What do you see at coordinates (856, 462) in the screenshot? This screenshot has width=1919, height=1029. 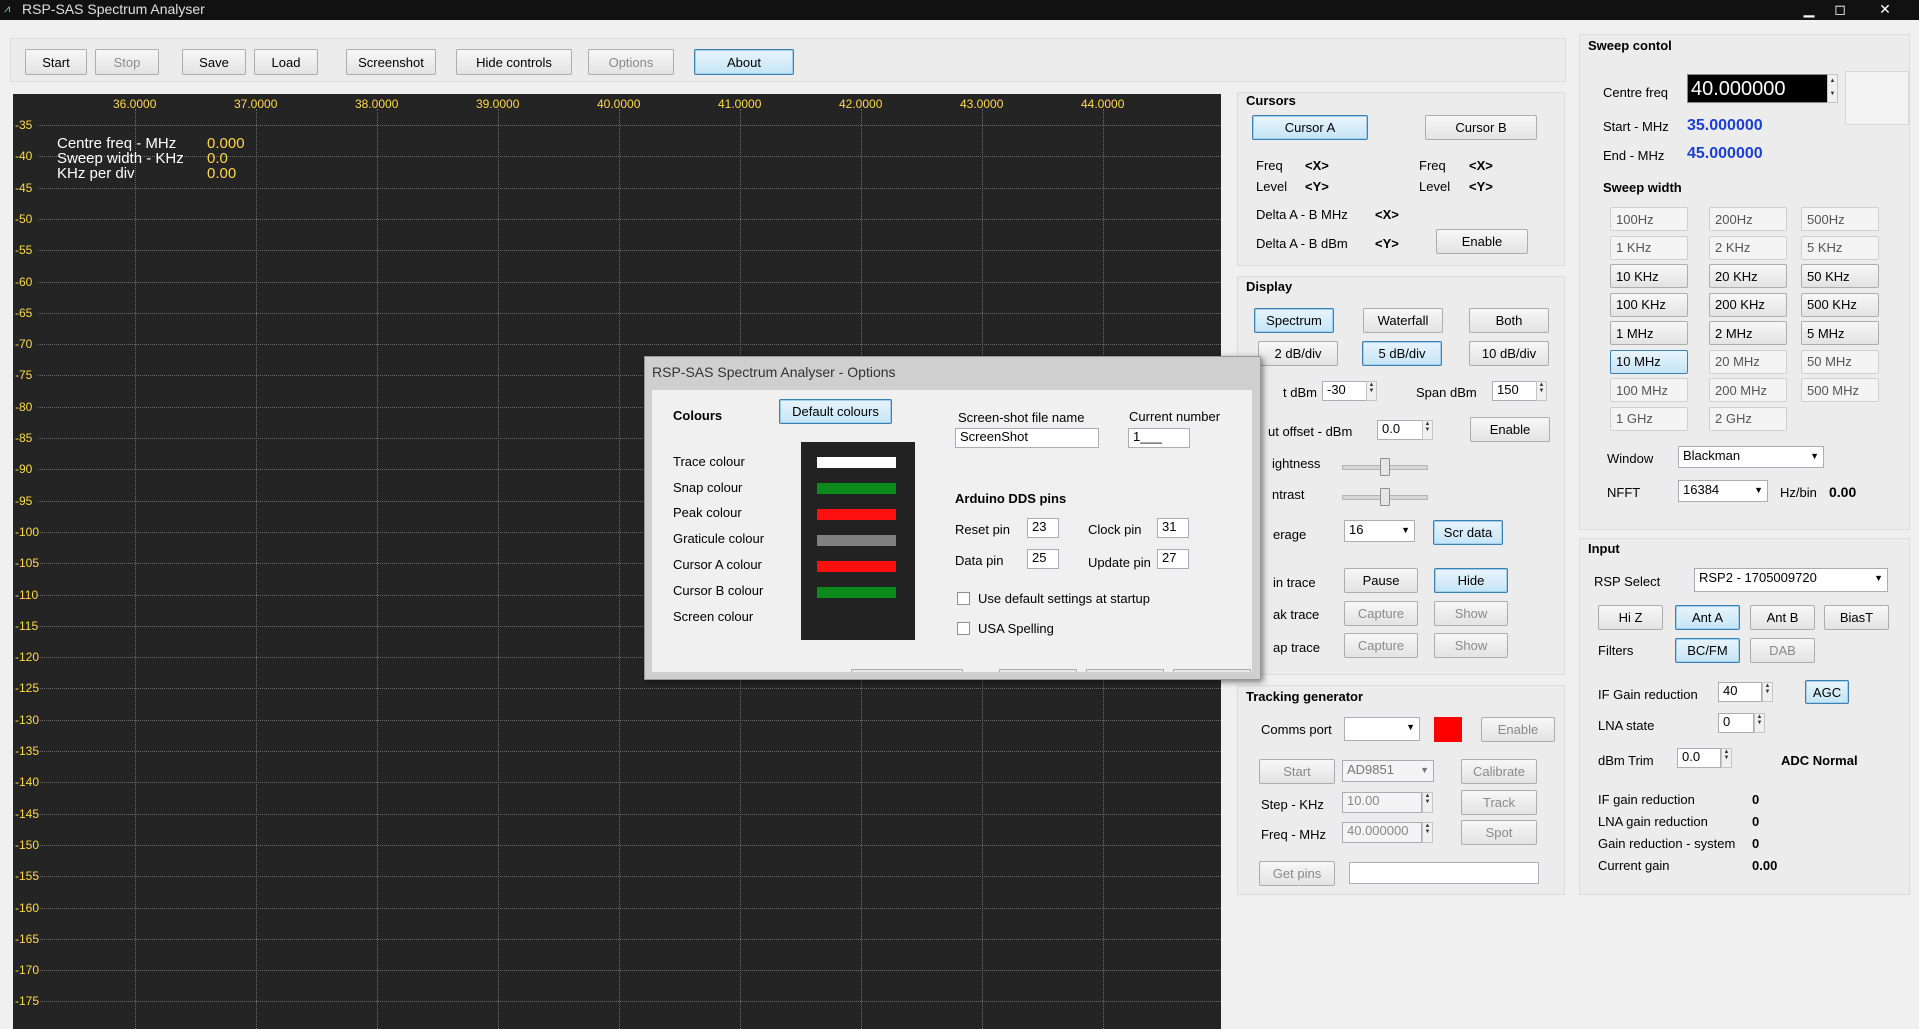 I see `trace-colour-swatch` at bounding box center [856, 462].